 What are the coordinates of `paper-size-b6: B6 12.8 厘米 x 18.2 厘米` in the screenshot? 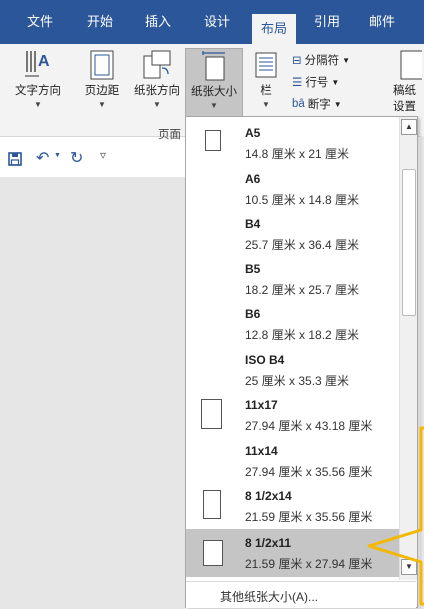 It's located at (292, 323).